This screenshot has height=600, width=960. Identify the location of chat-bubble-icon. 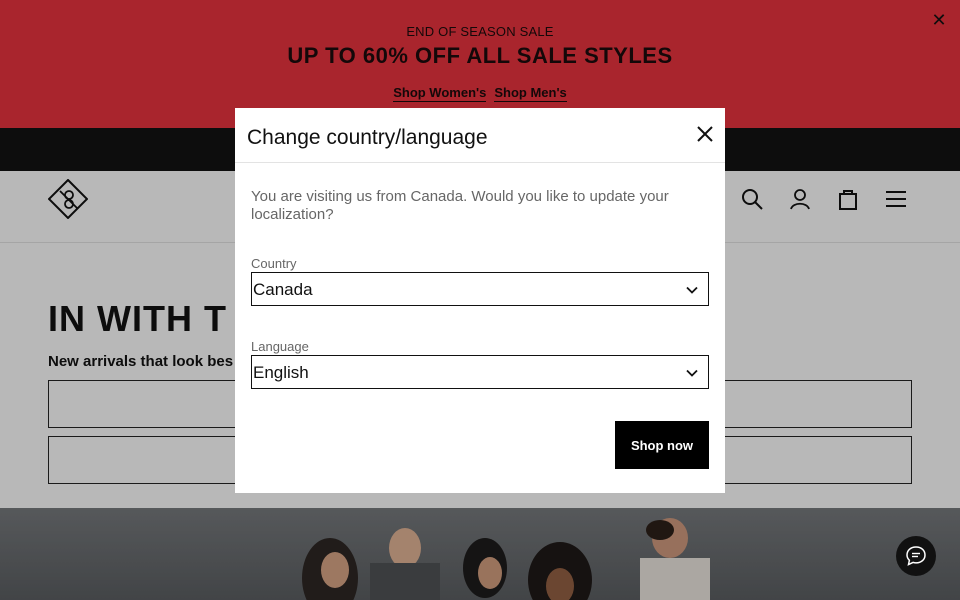
(916, 556).